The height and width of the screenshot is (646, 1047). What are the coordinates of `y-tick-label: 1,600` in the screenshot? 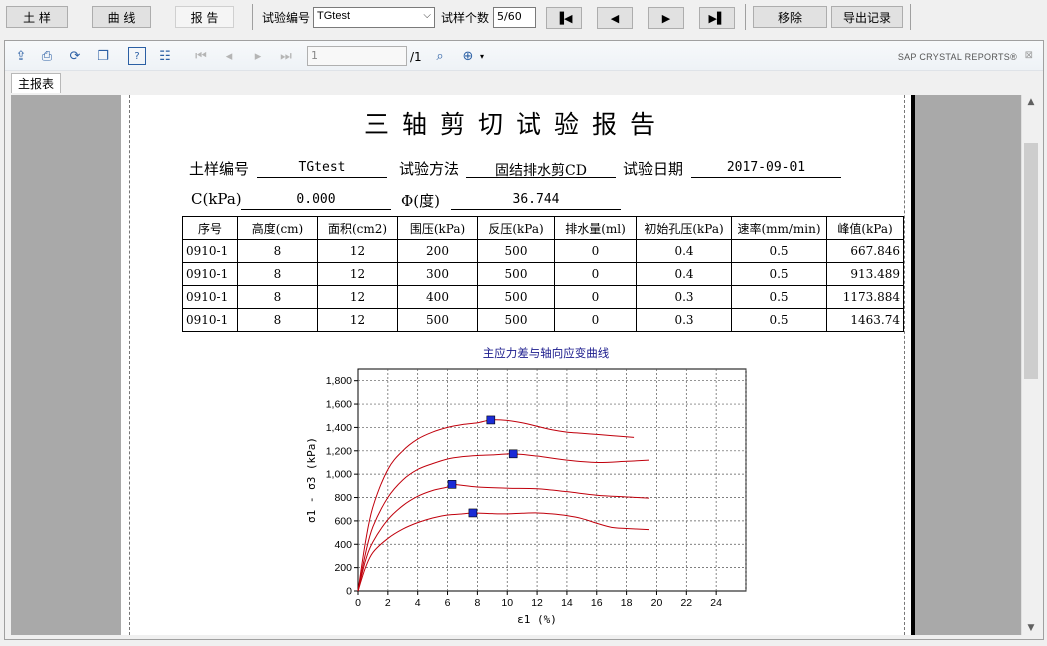 It's located at (339, 405).